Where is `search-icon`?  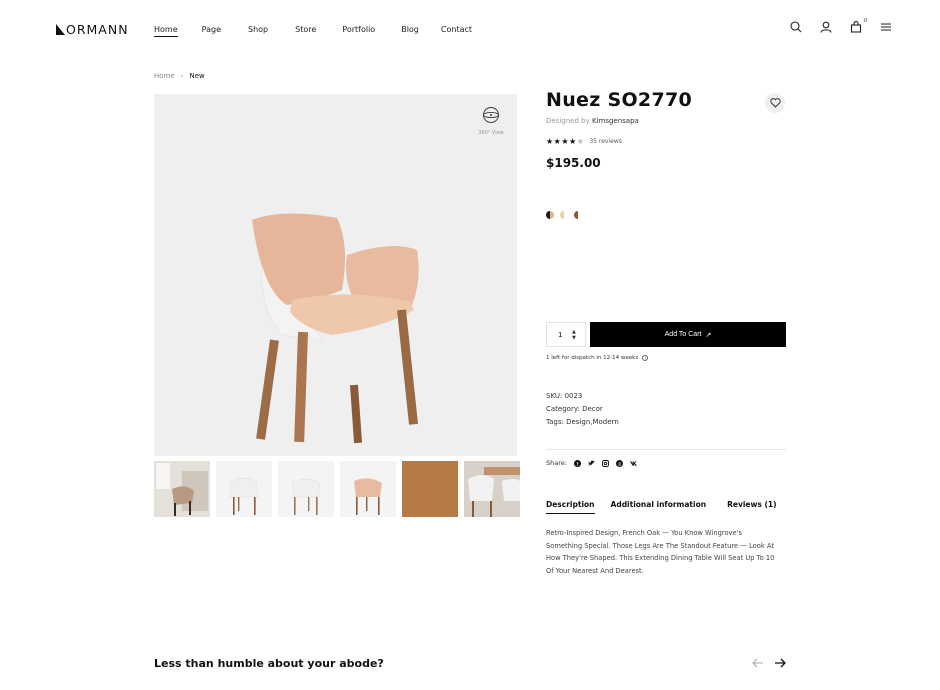 search-icon is located at coordinates (796, 27).